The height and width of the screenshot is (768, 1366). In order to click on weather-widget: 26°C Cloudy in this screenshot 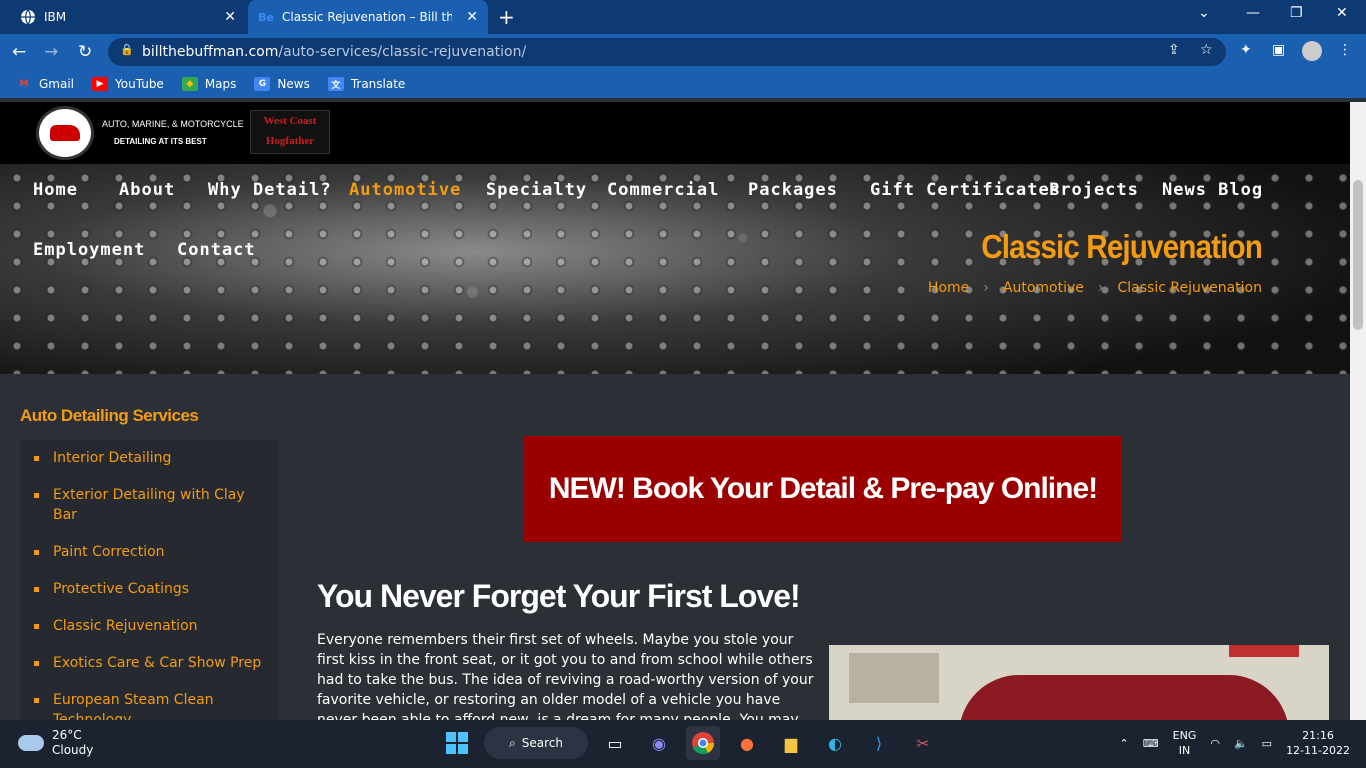, I will do `click(55, 743)`.